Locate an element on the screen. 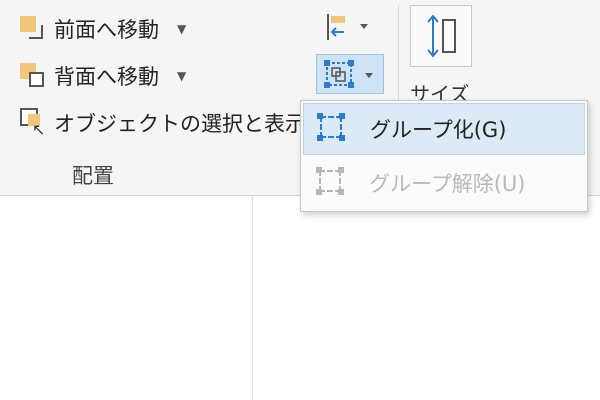 This screenshot has width=600, height=400. group-icon is located at coordinates (348, 74).